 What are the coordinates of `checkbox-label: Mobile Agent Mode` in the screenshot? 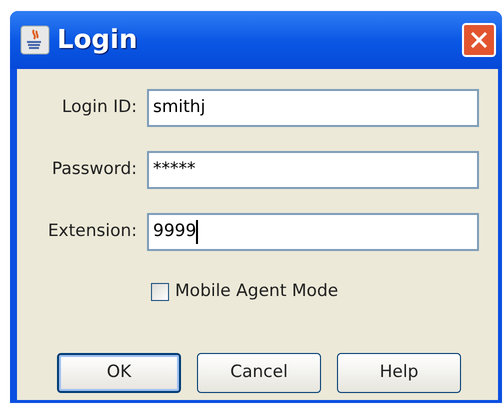 It's located at (256, 291).